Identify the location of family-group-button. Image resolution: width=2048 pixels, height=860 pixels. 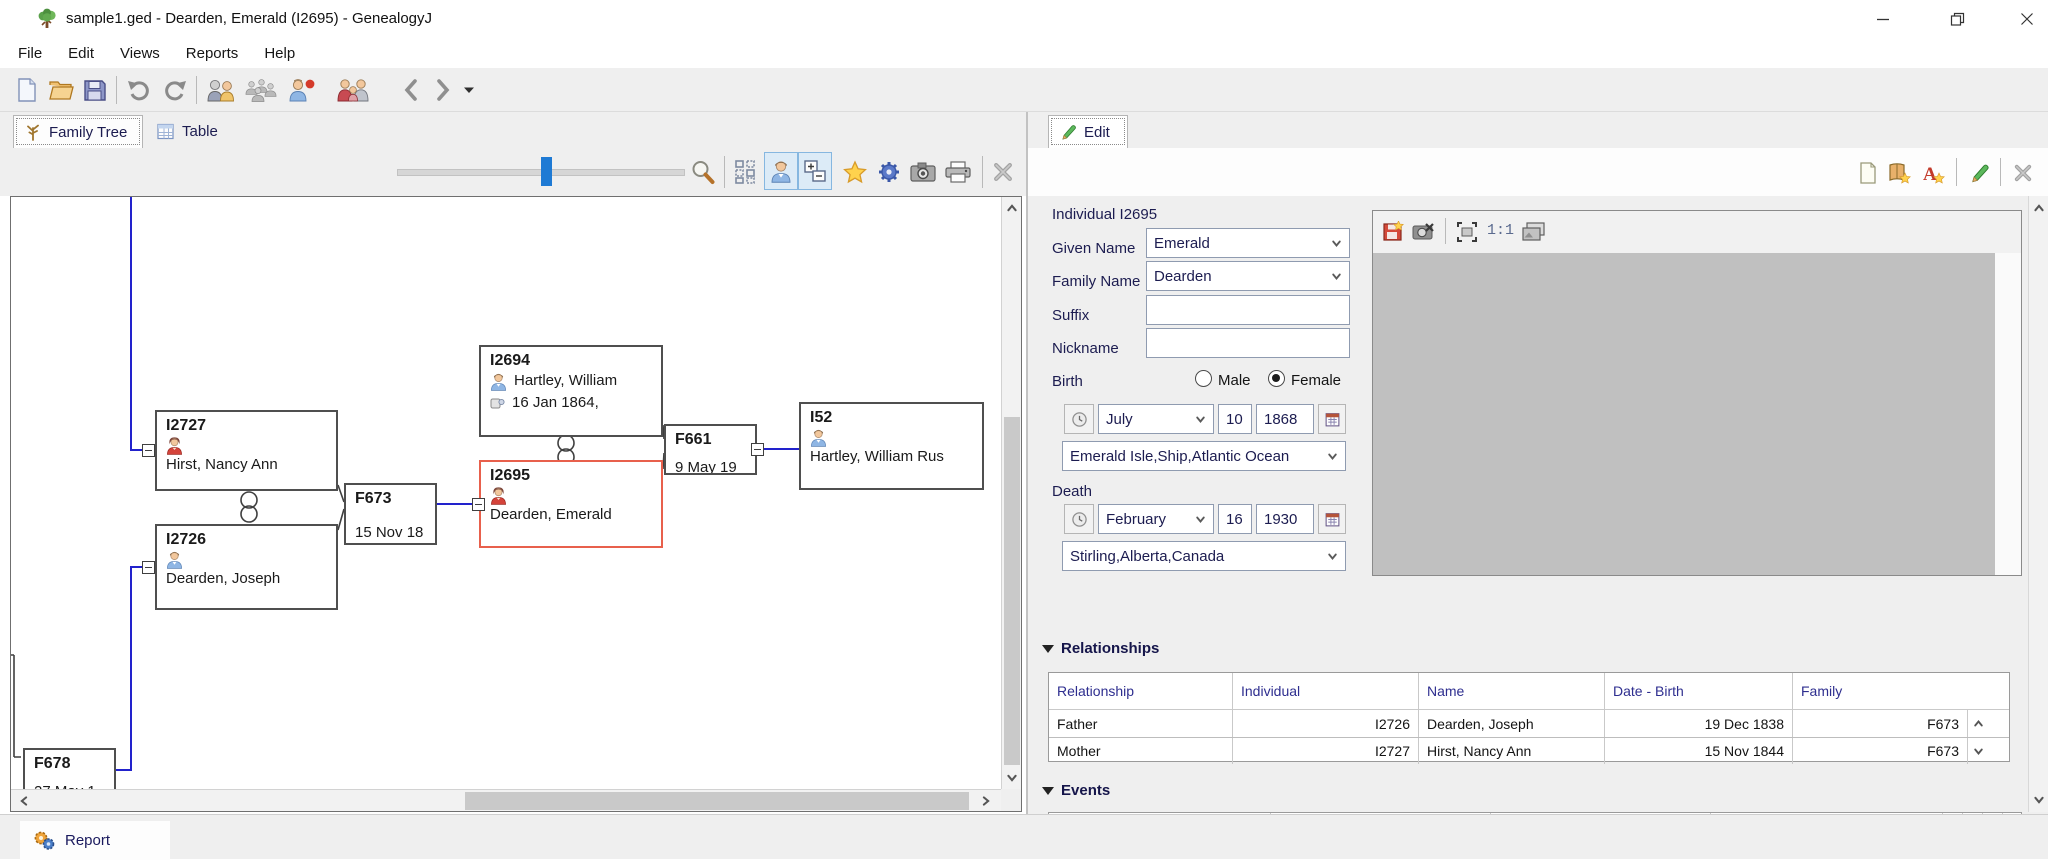
(353, 90).